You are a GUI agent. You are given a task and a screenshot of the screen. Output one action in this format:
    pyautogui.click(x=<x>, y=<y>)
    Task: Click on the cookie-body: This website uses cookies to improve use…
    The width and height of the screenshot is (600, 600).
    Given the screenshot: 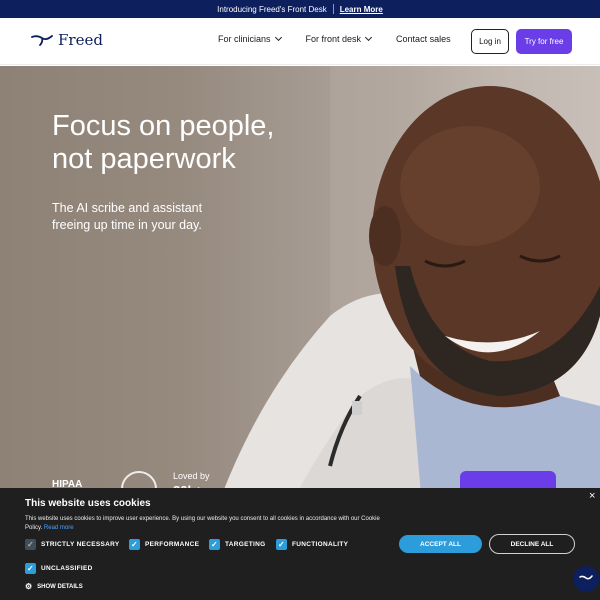 What is the action you would take?
    pyautogui.click(x=202, y=523)
    